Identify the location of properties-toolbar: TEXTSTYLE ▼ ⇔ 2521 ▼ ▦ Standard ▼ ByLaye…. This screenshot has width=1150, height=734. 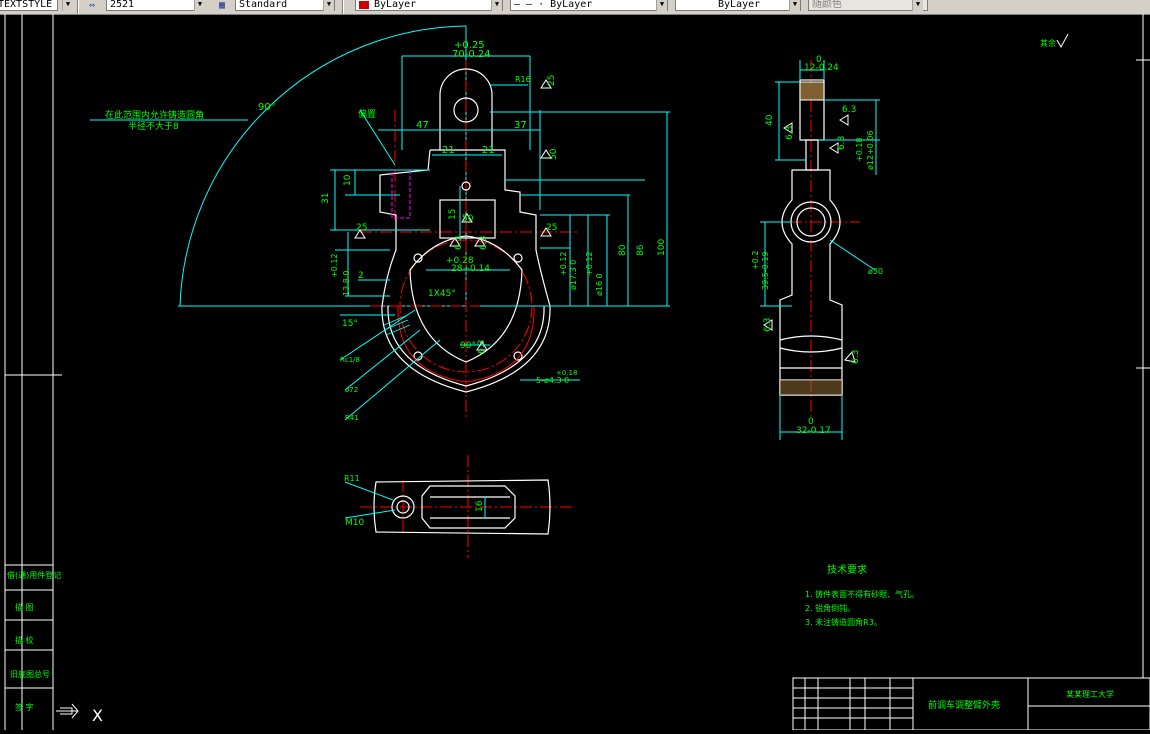
(575, 7).